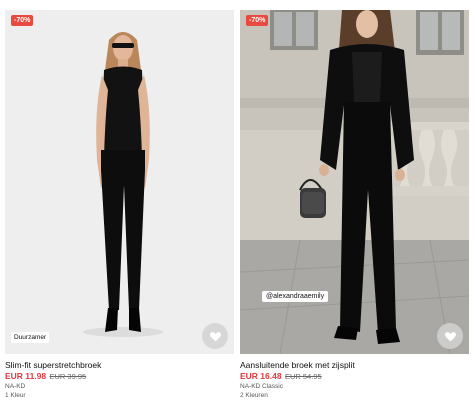 This screenshot has width=475, height=400. I want to click on brand-name: NA-KD Classic, so click(261, 386).